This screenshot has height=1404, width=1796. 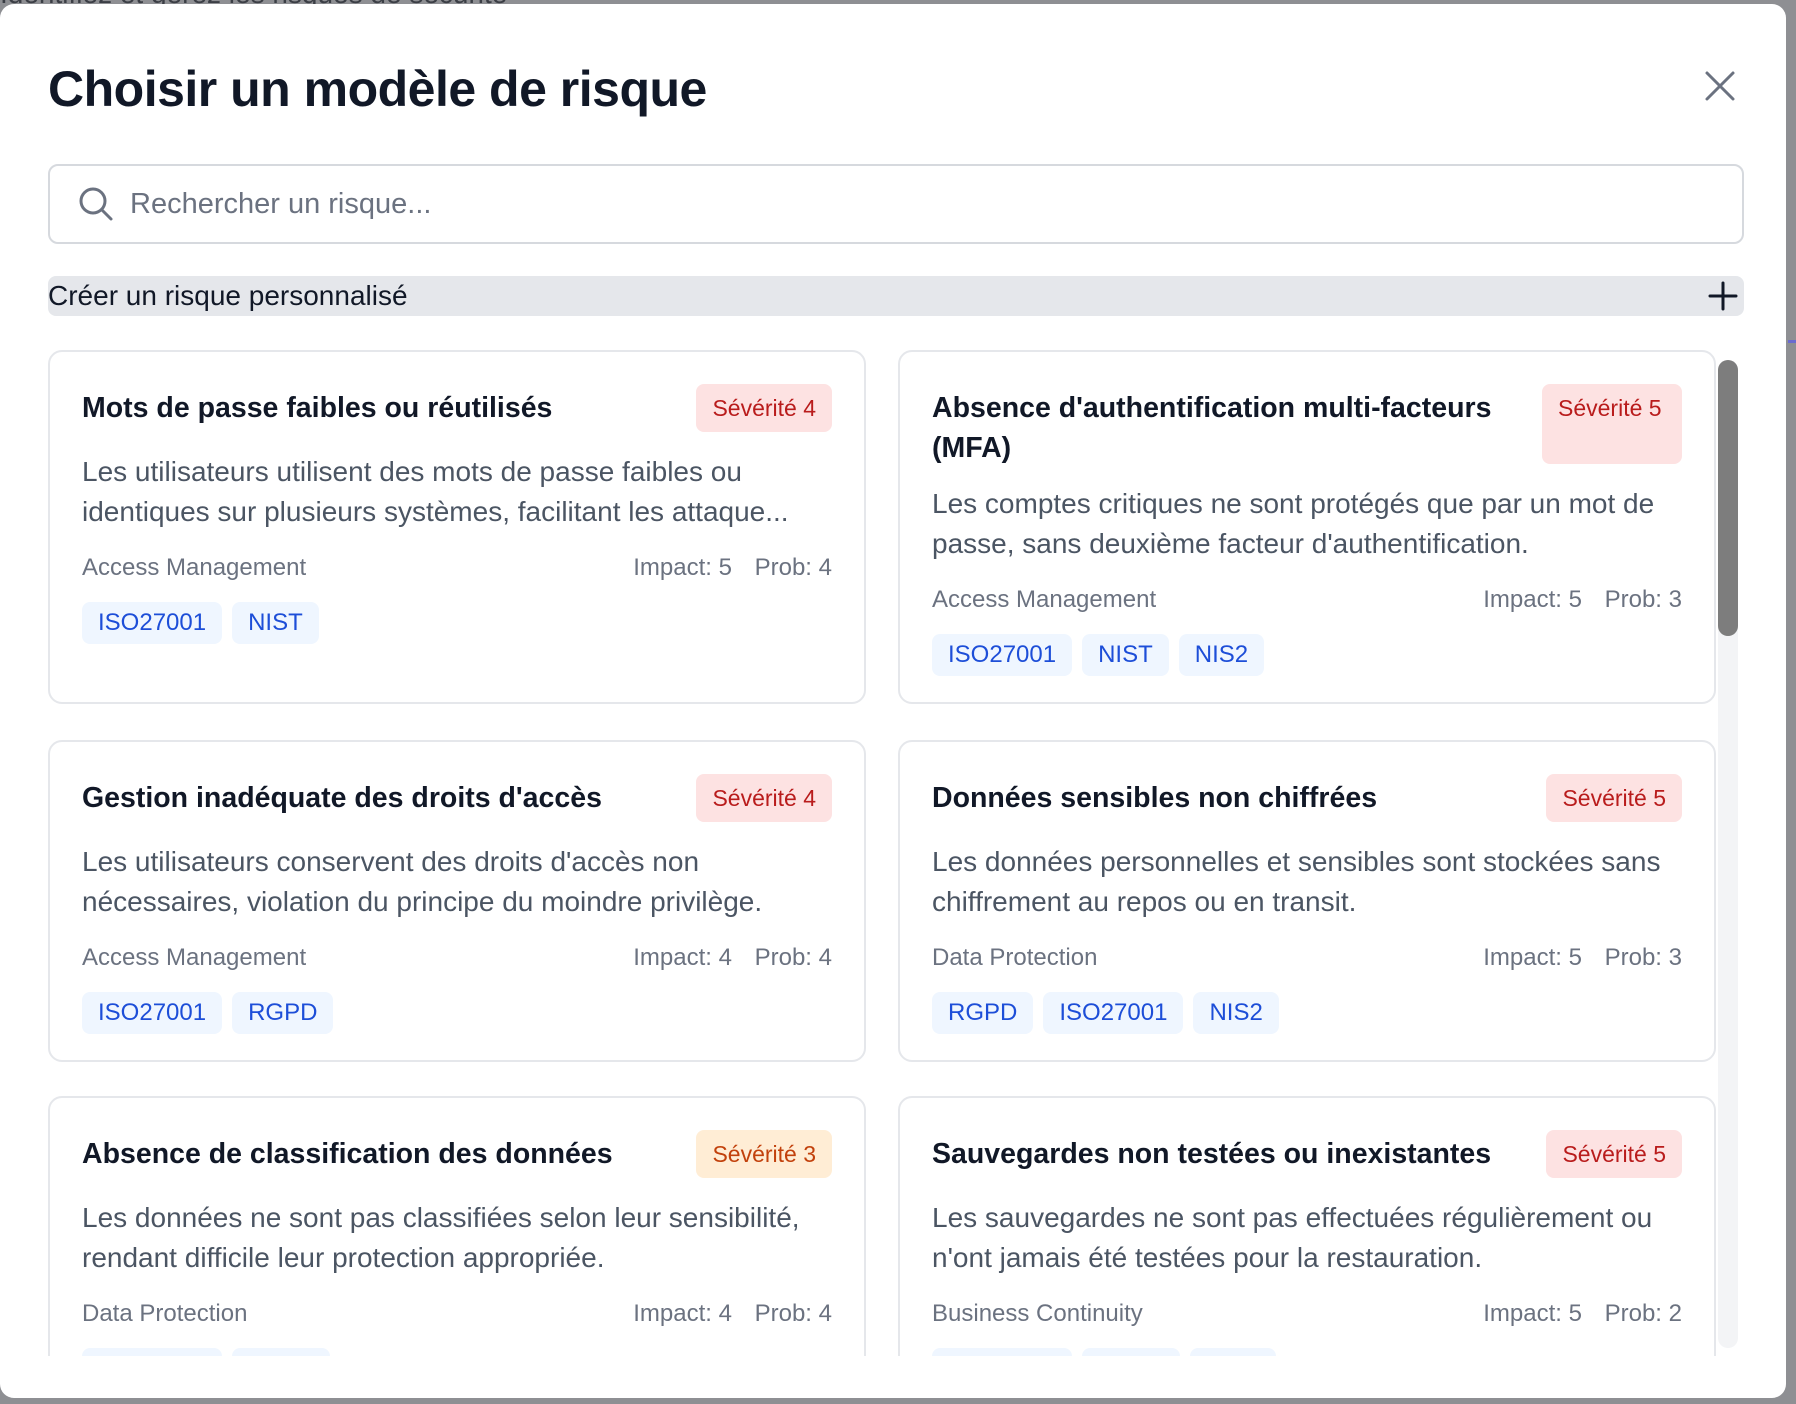 I want to click on risk-card-meta: Data Protection Impact: 4 Prob: 4, so click(x=457, y=1314).